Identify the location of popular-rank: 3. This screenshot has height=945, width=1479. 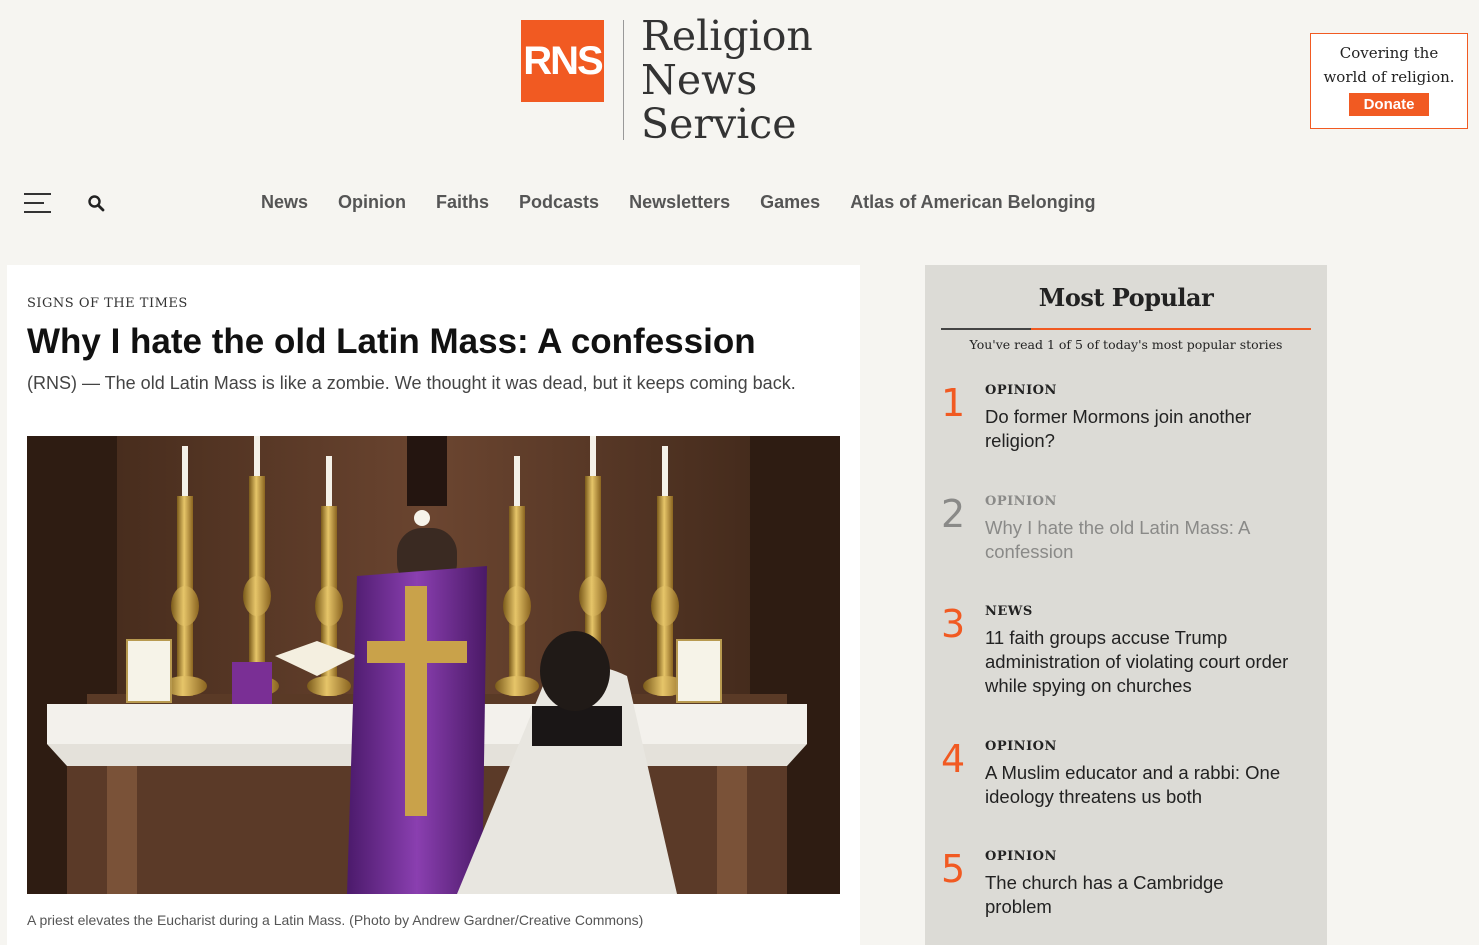
(953, 624).